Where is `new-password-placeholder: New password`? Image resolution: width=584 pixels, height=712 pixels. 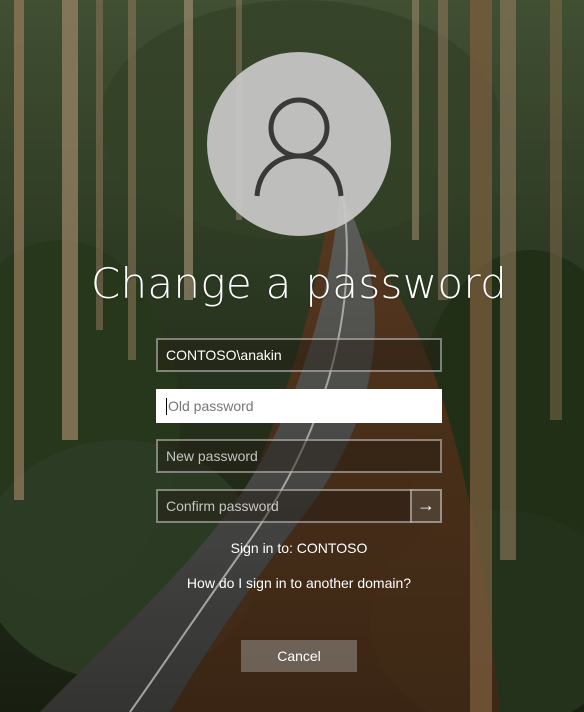
new-password-placeholder: New password is located at coordinates (212, 456).